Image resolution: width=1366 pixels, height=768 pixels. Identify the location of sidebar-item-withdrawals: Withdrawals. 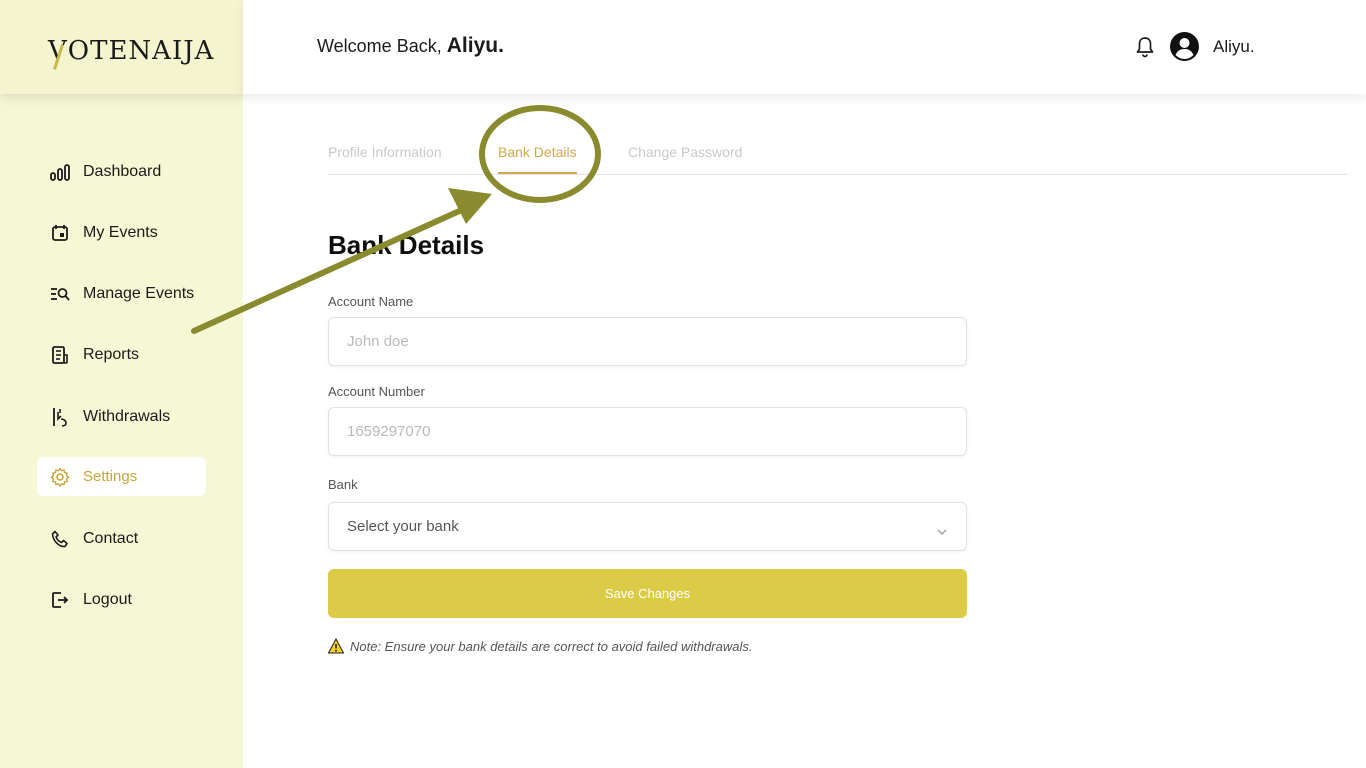
(121, 416).